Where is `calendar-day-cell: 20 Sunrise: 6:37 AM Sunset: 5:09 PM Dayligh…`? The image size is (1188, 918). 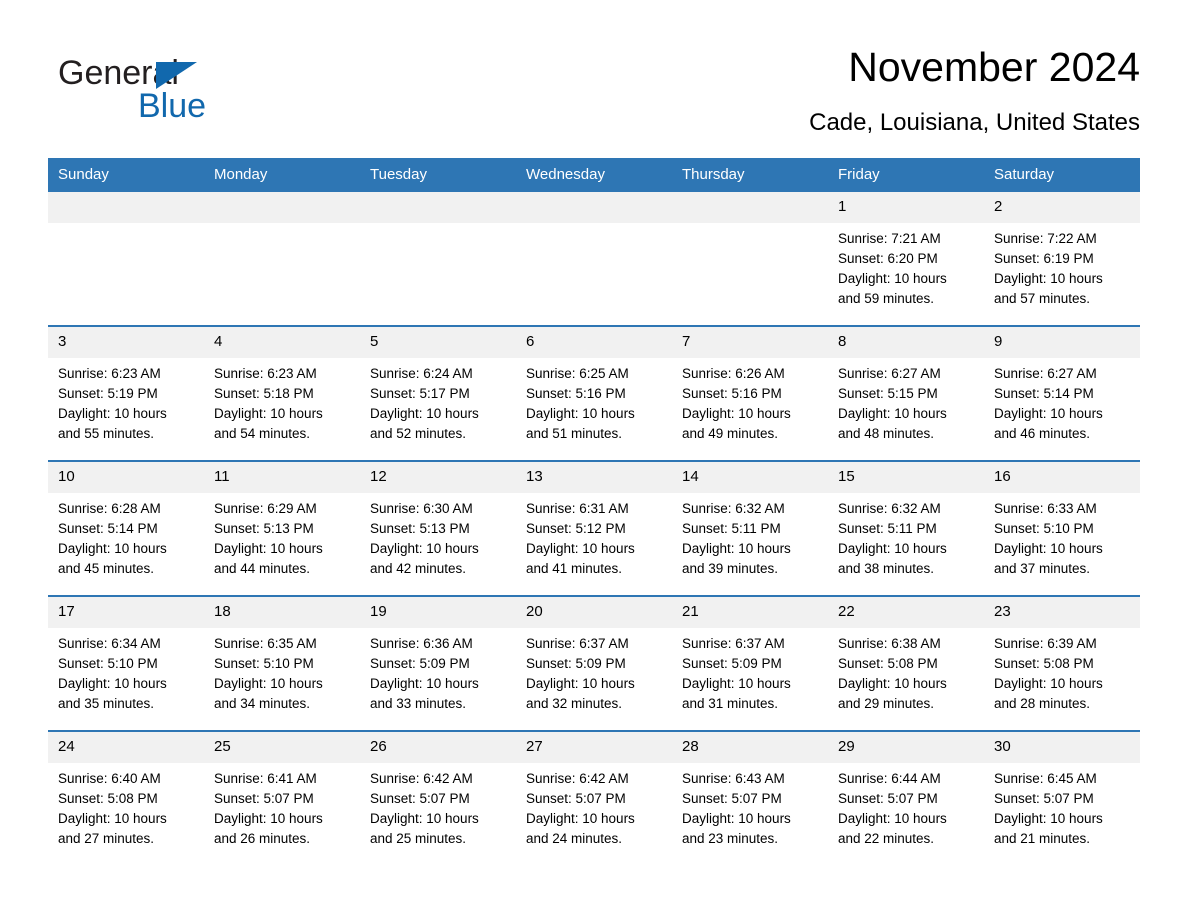 calendar-day-cell: 20 Sunrise: 6:37 AM Sunset: 5:09 PM Dayligh… is located at coordinates (594, 663).